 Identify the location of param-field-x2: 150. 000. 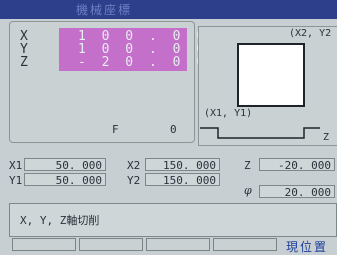
(182, 165).